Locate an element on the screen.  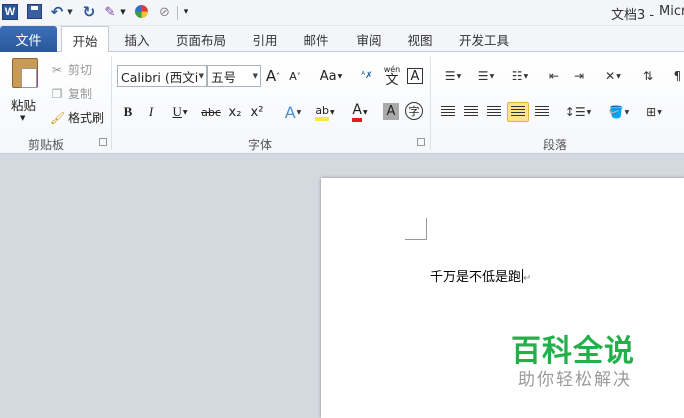
numbering-button: ☰ ▼ is located at coordinates (486, 76).